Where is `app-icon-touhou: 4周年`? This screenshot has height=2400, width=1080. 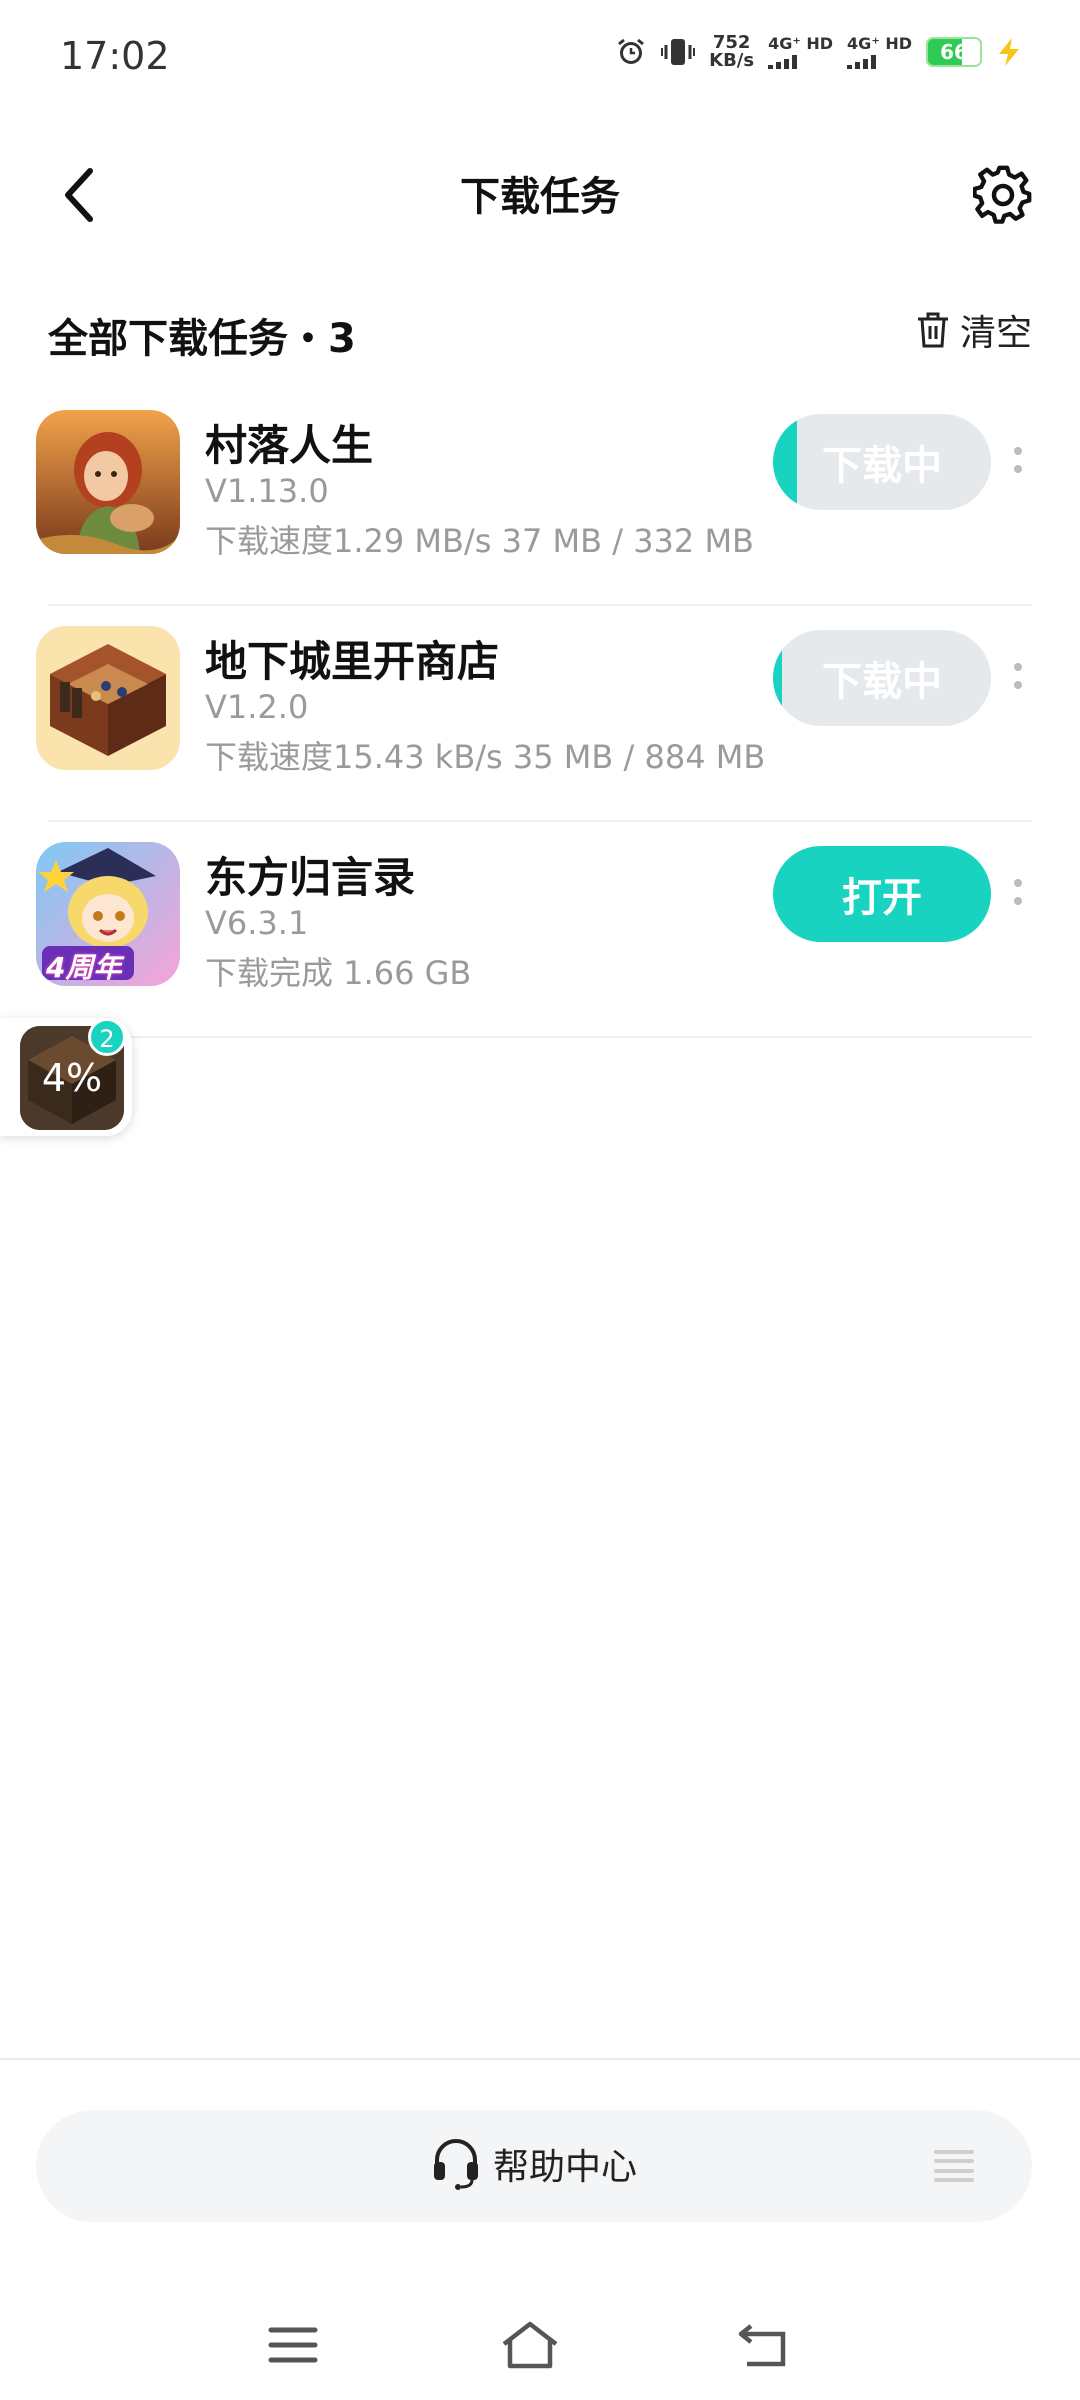 app-icon-touhou: 4周年 is located at coordinates (108, 914).